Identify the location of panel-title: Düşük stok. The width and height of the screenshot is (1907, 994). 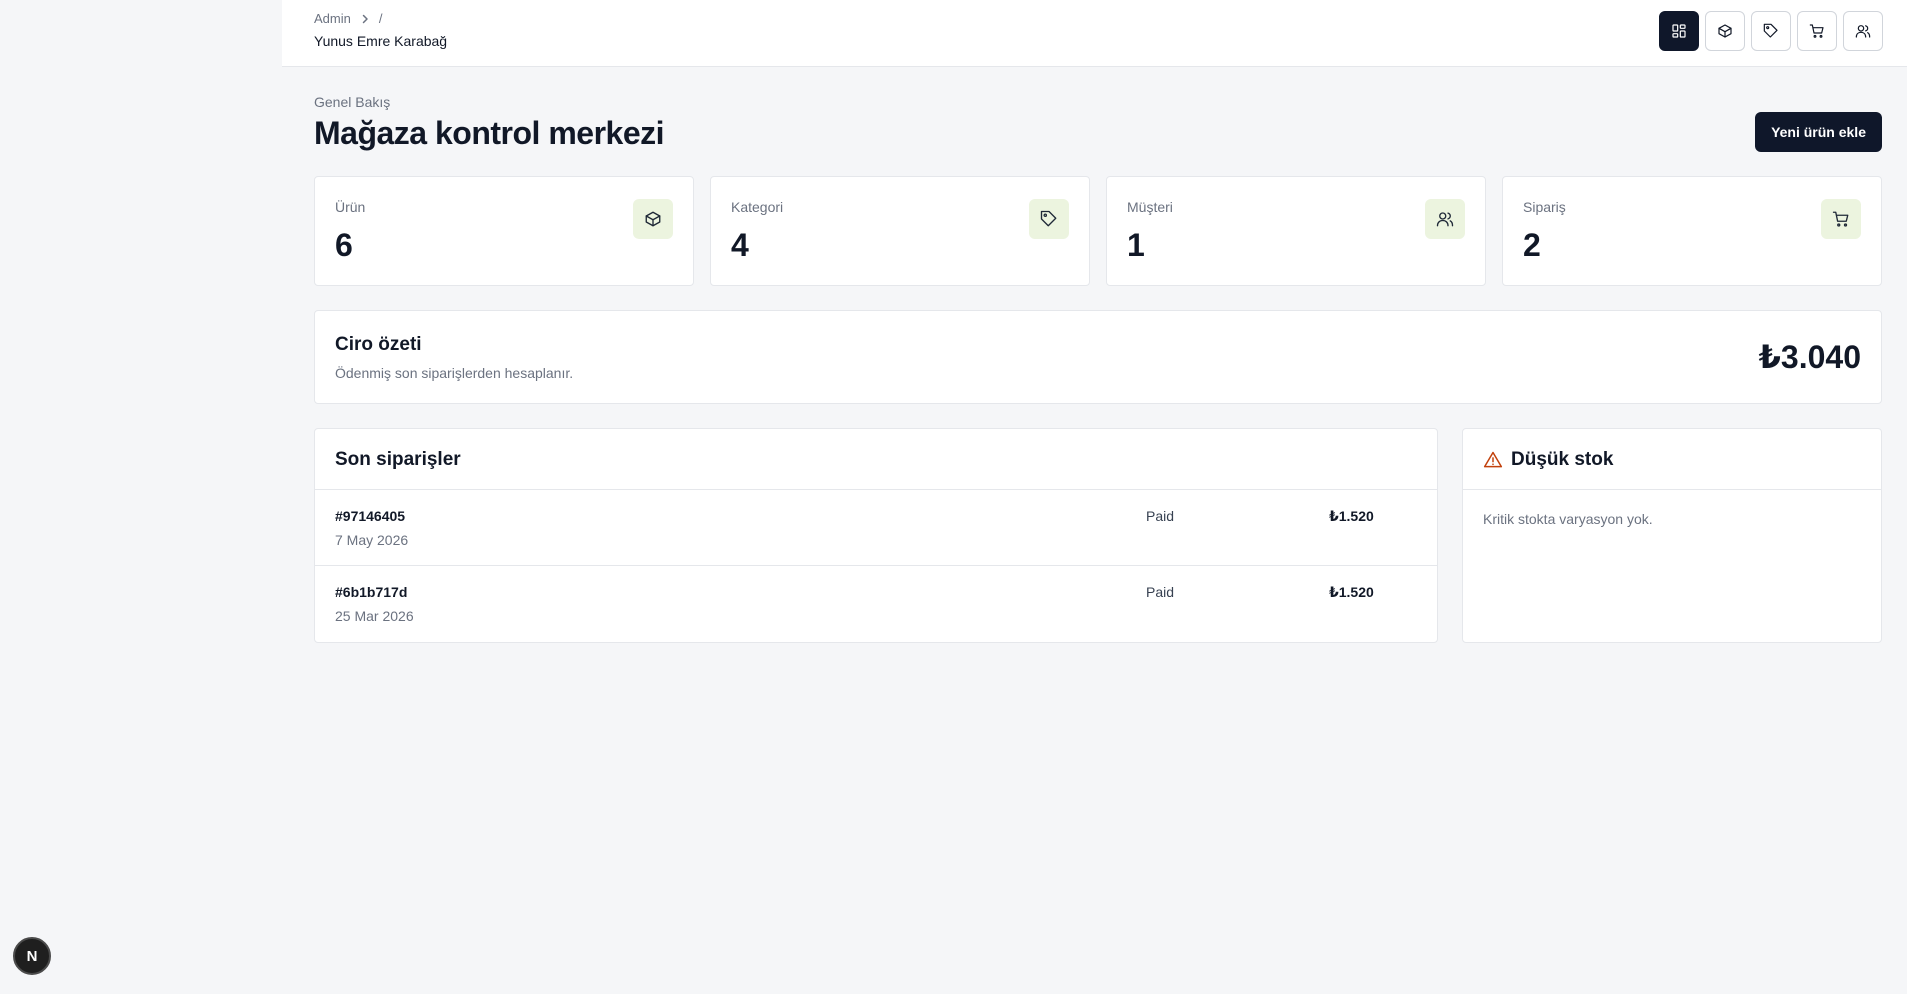
(1562, 459).